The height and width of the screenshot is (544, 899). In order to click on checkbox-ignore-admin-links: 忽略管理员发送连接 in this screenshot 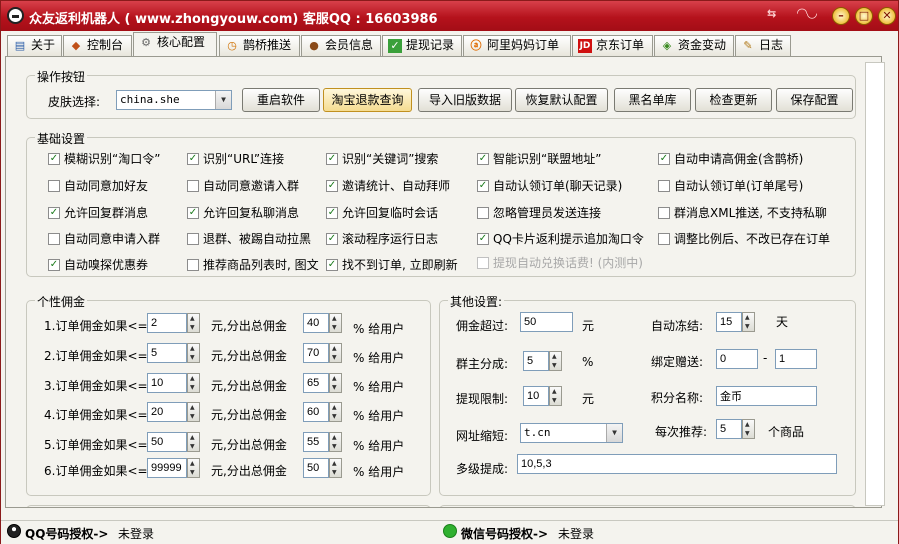, I will do `click(539, 213)`.